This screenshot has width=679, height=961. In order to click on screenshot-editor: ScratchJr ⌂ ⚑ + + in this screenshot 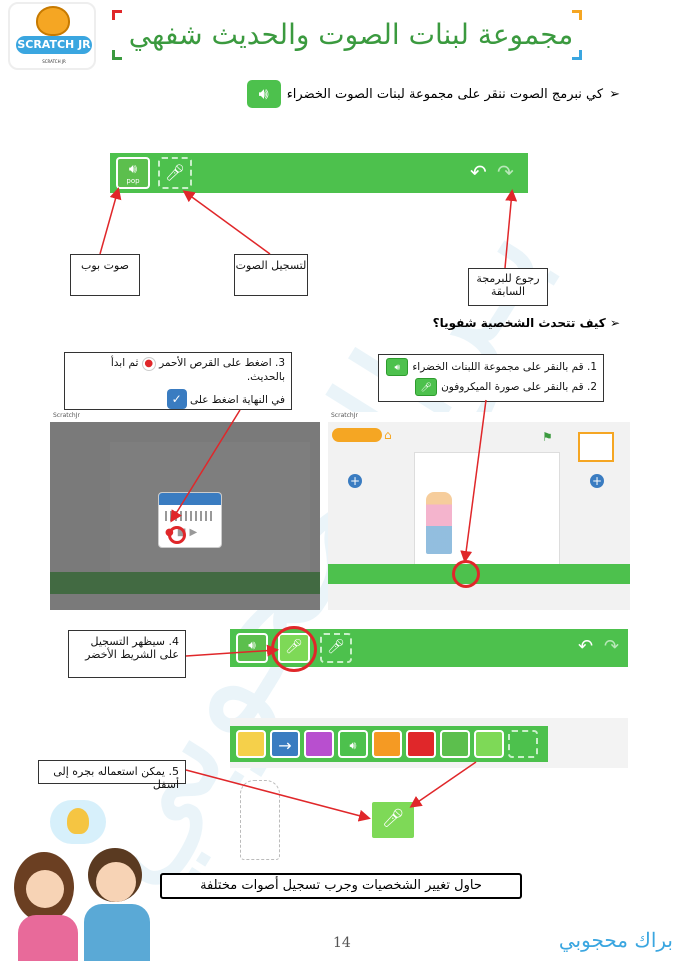, I will do `click(479, 511)`.